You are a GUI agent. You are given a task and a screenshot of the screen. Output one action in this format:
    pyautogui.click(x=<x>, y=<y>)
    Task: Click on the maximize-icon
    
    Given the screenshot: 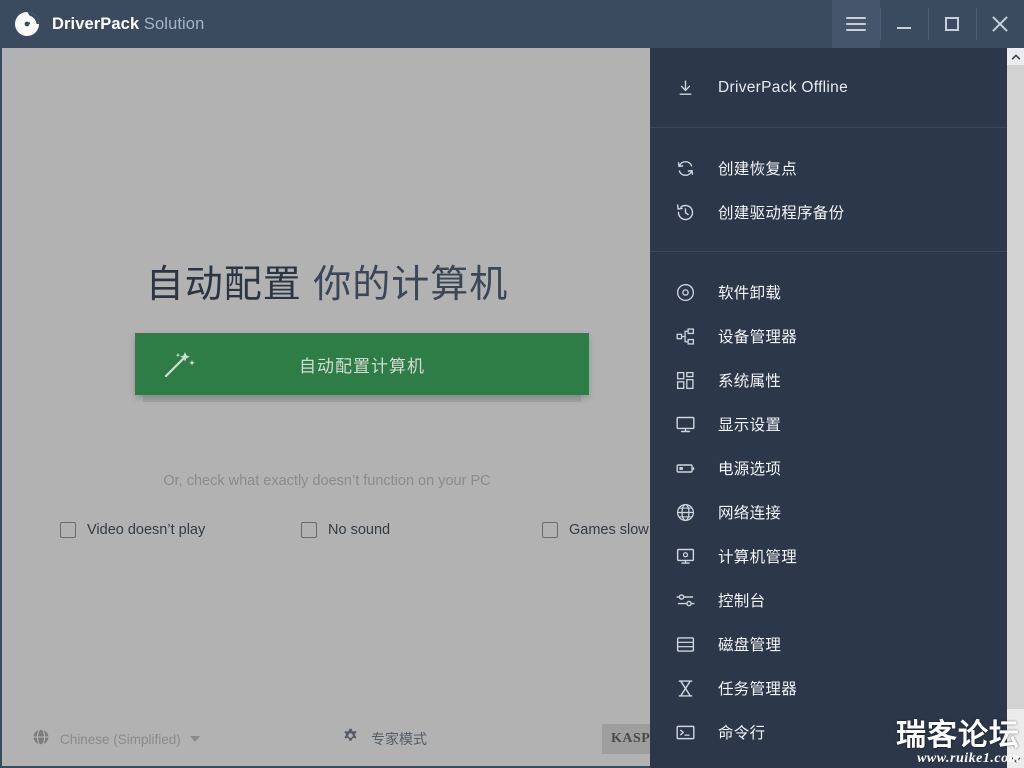 What is the action you would take?
    pyautogui.click(x=952, y=24)
    